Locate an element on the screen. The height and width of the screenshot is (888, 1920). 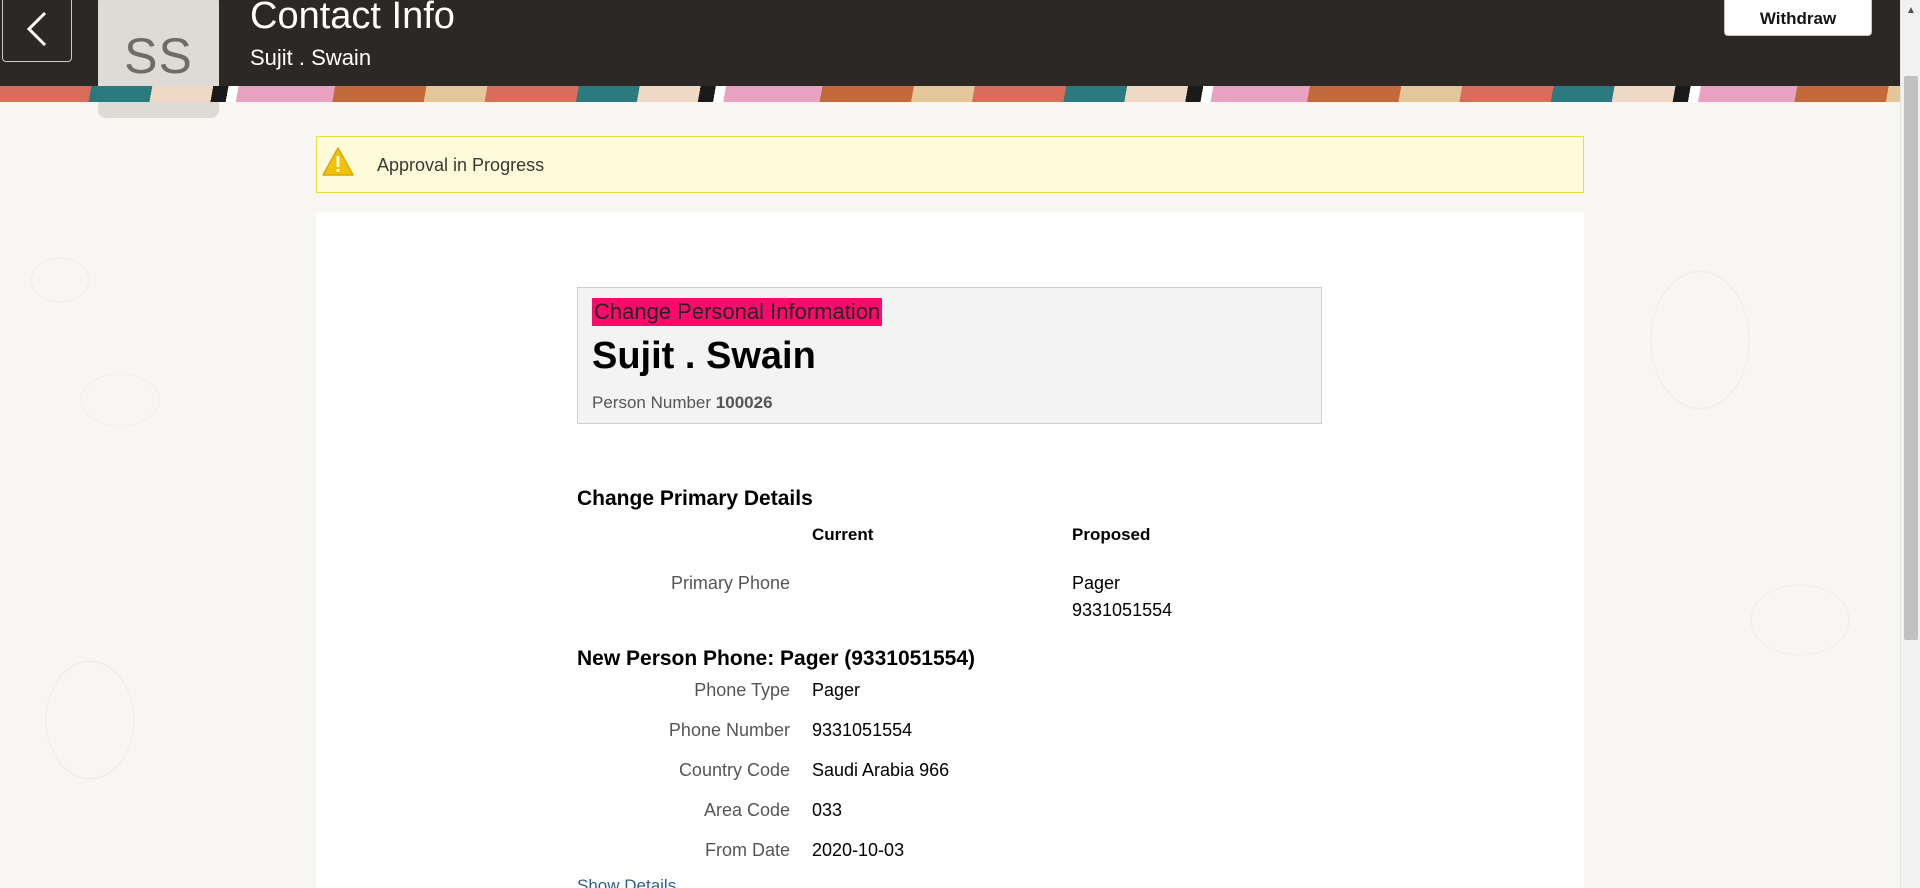
person-number-label: Person Number is located at coordinates (652, 402).